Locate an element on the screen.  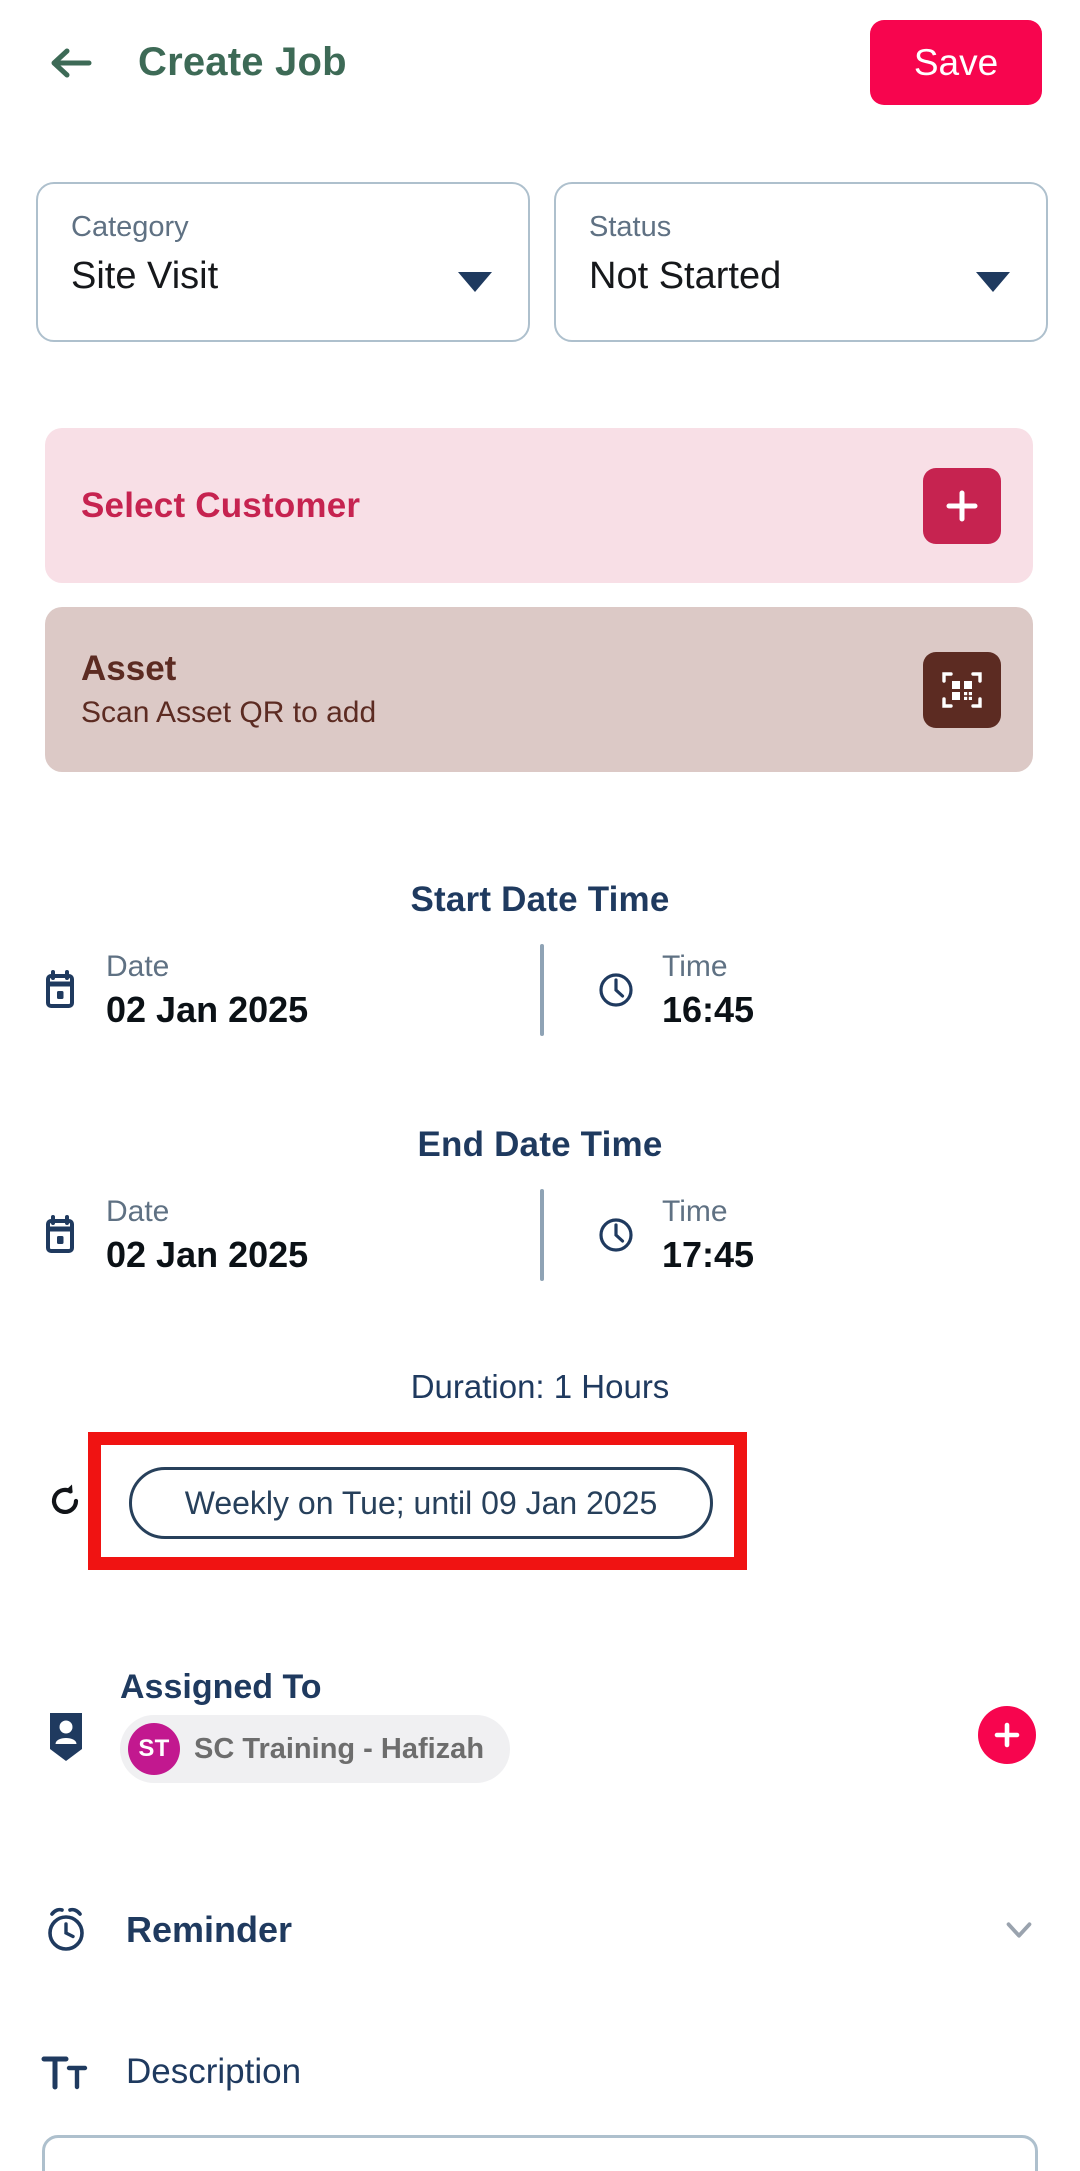
reminder-row: Reminder is located at coordinates (540, 1930).